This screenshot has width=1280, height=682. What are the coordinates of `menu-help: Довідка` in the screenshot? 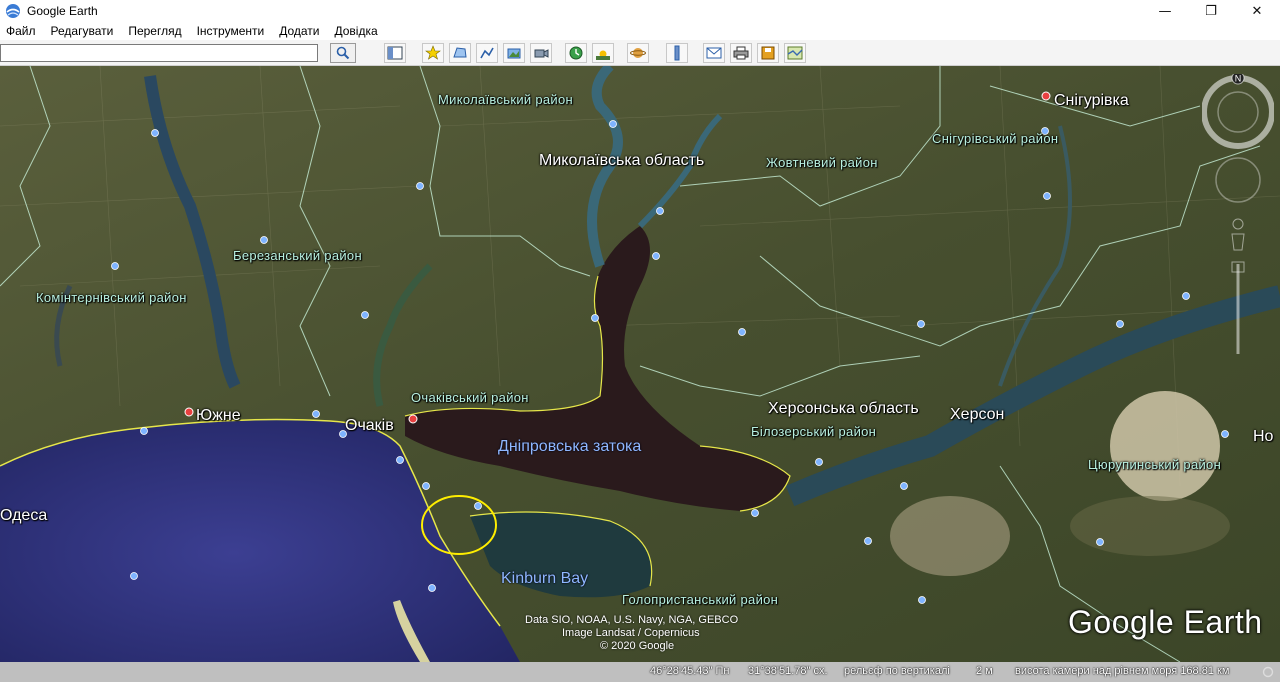 It's located at (356, 31).